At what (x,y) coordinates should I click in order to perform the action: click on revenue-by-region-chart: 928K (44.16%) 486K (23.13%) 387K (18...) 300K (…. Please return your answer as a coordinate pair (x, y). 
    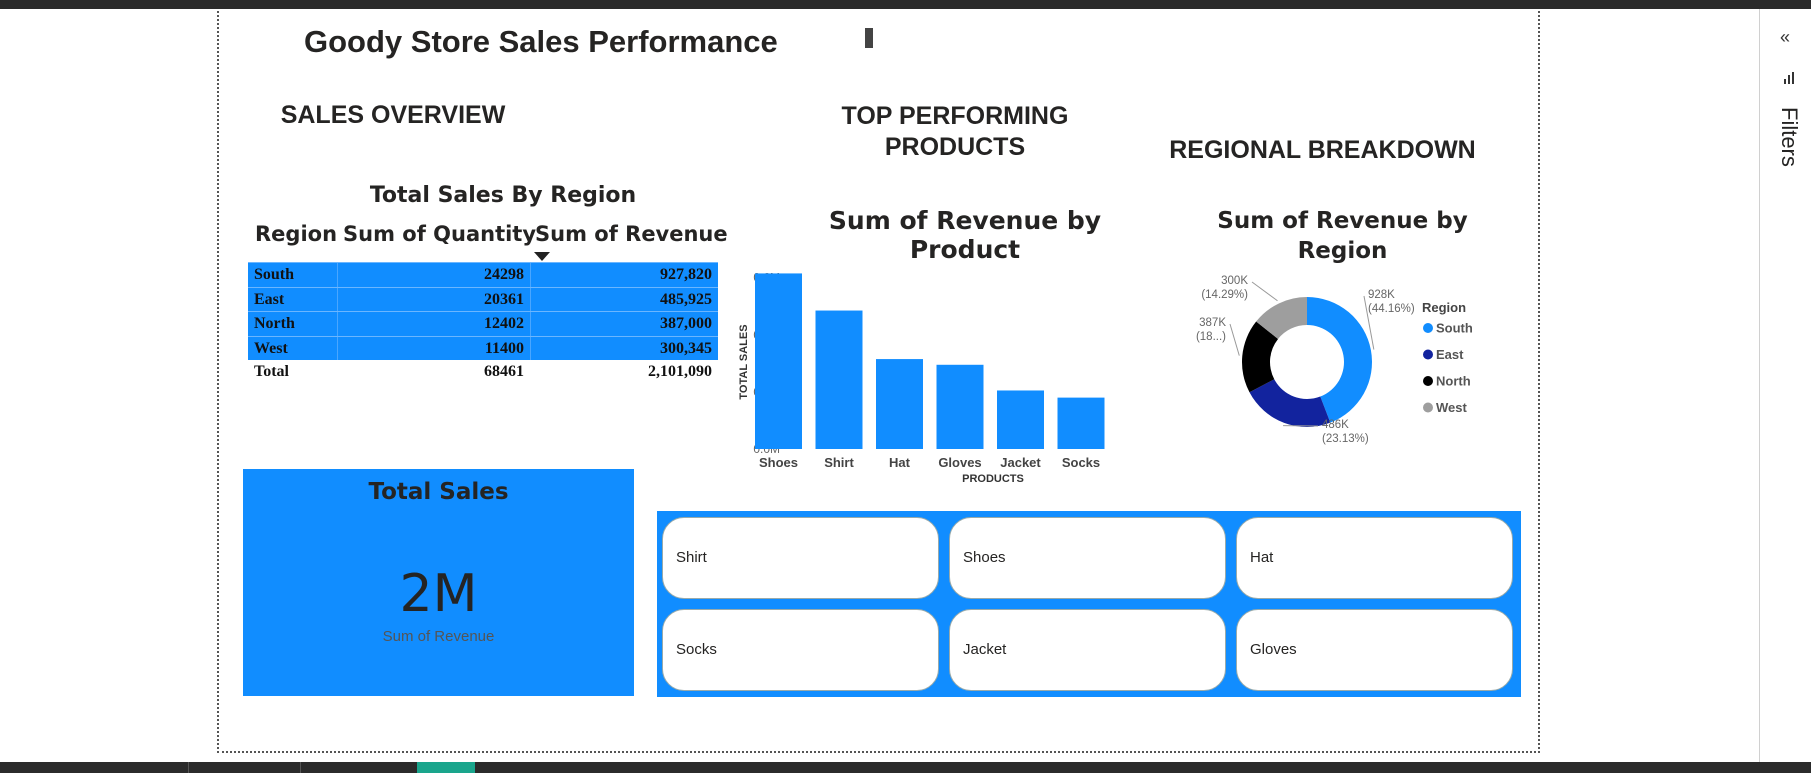
    Looking at the image, I should click on (1355, 365).